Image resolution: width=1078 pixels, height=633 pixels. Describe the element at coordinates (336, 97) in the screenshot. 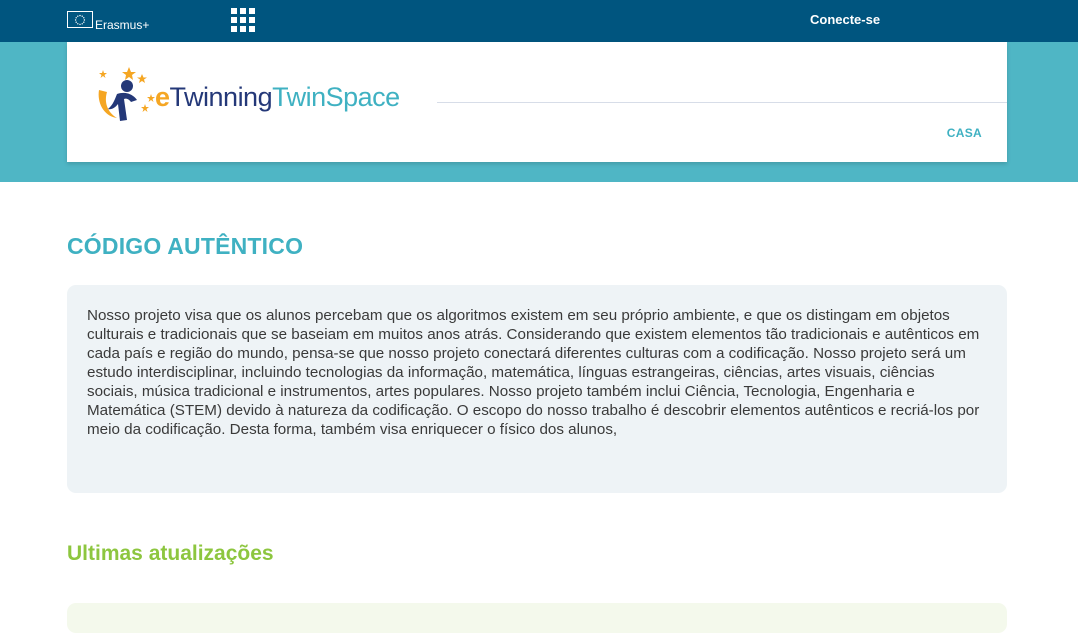

I see `logo-twinspace: TwinSpace` at that location.